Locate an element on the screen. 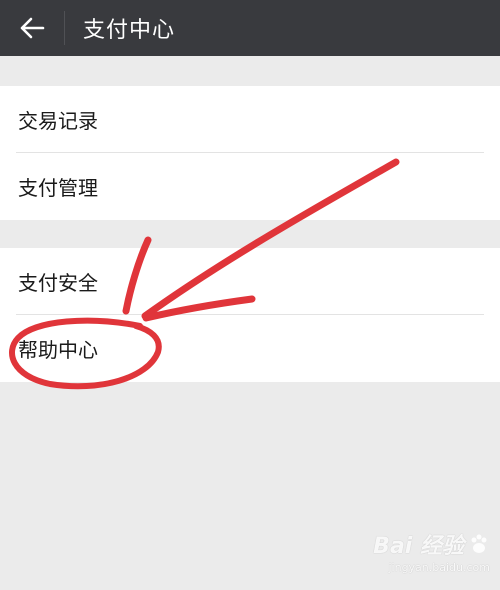 Image resolution: width=500 pixels, height=590 pixels. top-navigation-bar: 支付中心 is located at coordinates (250, 28).